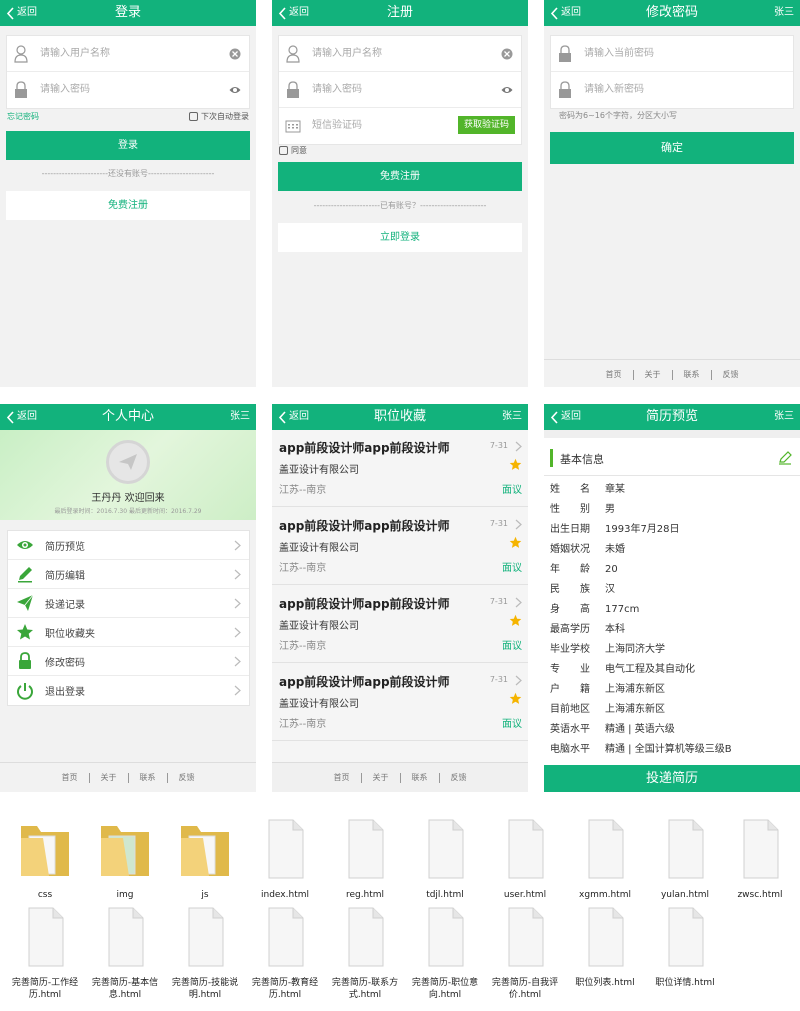  What do you see at coordinates (293, 150) in the screenshot?
I see `agree-option: 同意` at bounding box center [293, 150].